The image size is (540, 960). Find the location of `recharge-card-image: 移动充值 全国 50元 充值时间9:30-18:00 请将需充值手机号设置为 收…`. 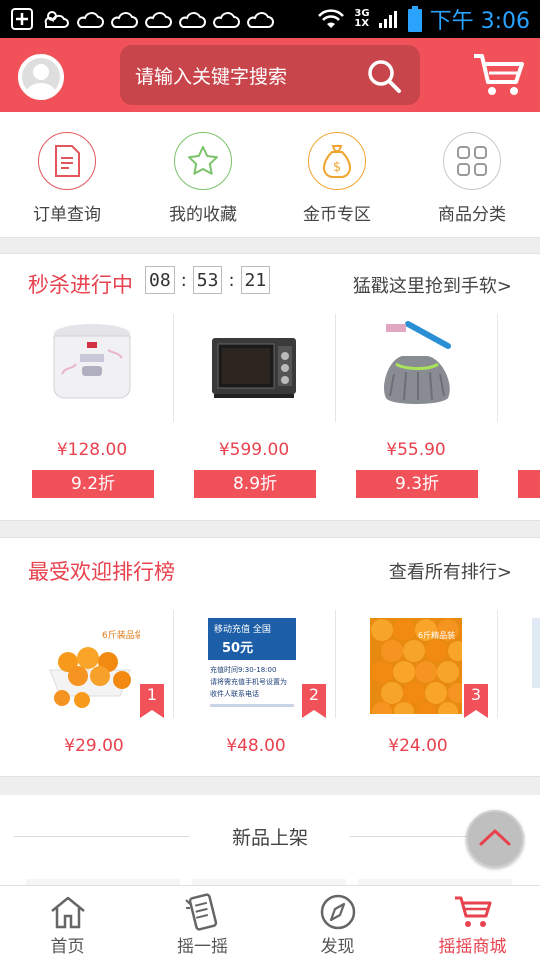

recharge-card-image: 移动充值 全国 50元 充值时间9:30-18:00 请将需充值手机号设置为 收… is located at coordinates (254, 666).